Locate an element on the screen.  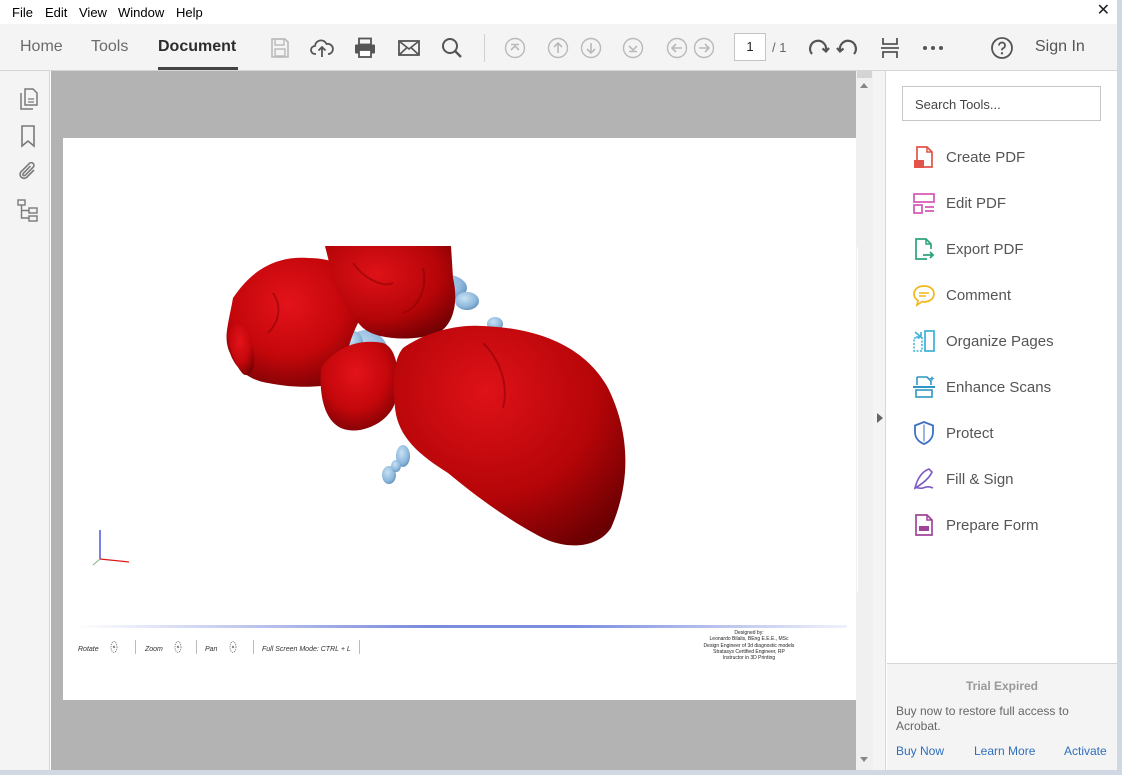
print-icon is located at coordinates (365, 48).